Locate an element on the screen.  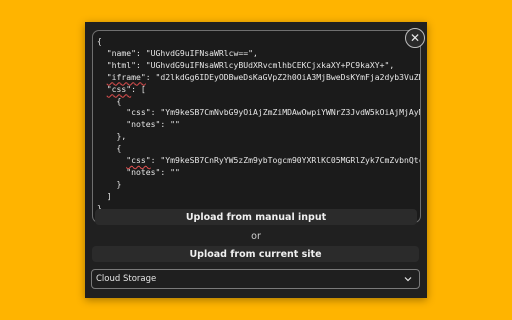
code-key: "html" is located at coordinates (121, 64).